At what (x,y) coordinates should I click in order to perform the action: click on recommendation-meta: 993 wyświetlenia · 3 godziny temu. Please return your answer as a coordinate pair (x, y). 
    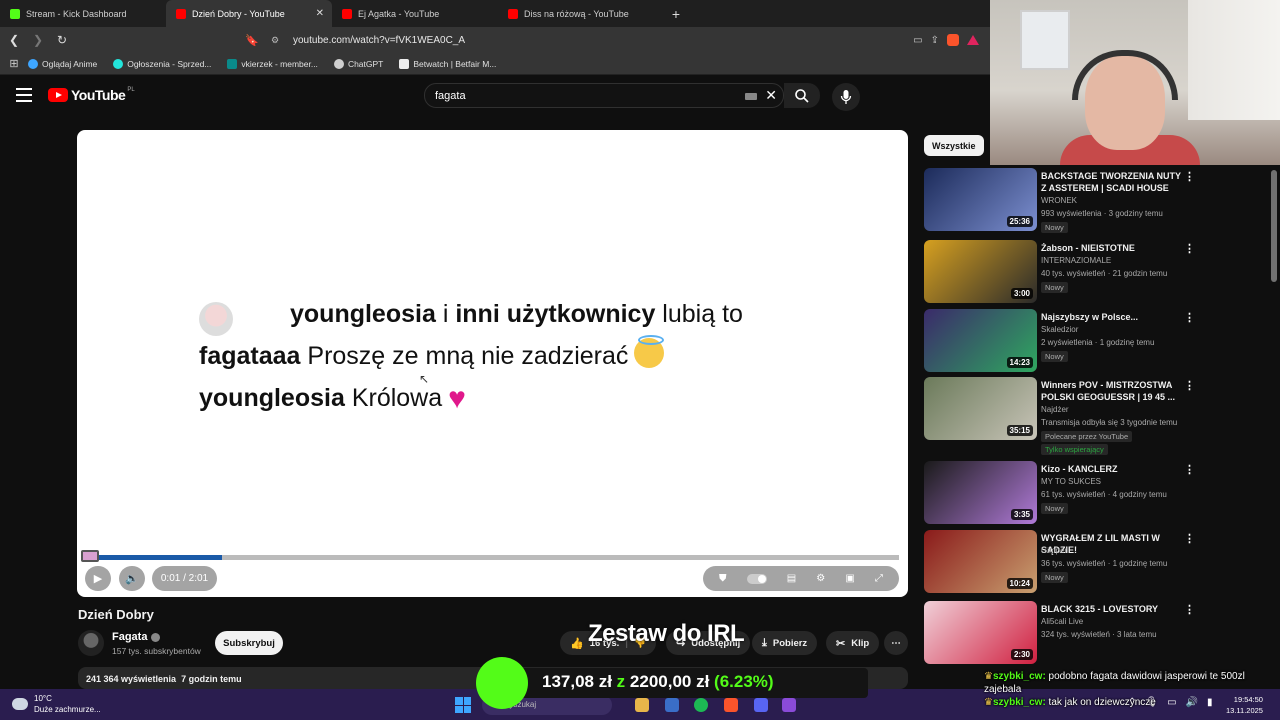
    Looking at the image, I should click on (1102, 213).